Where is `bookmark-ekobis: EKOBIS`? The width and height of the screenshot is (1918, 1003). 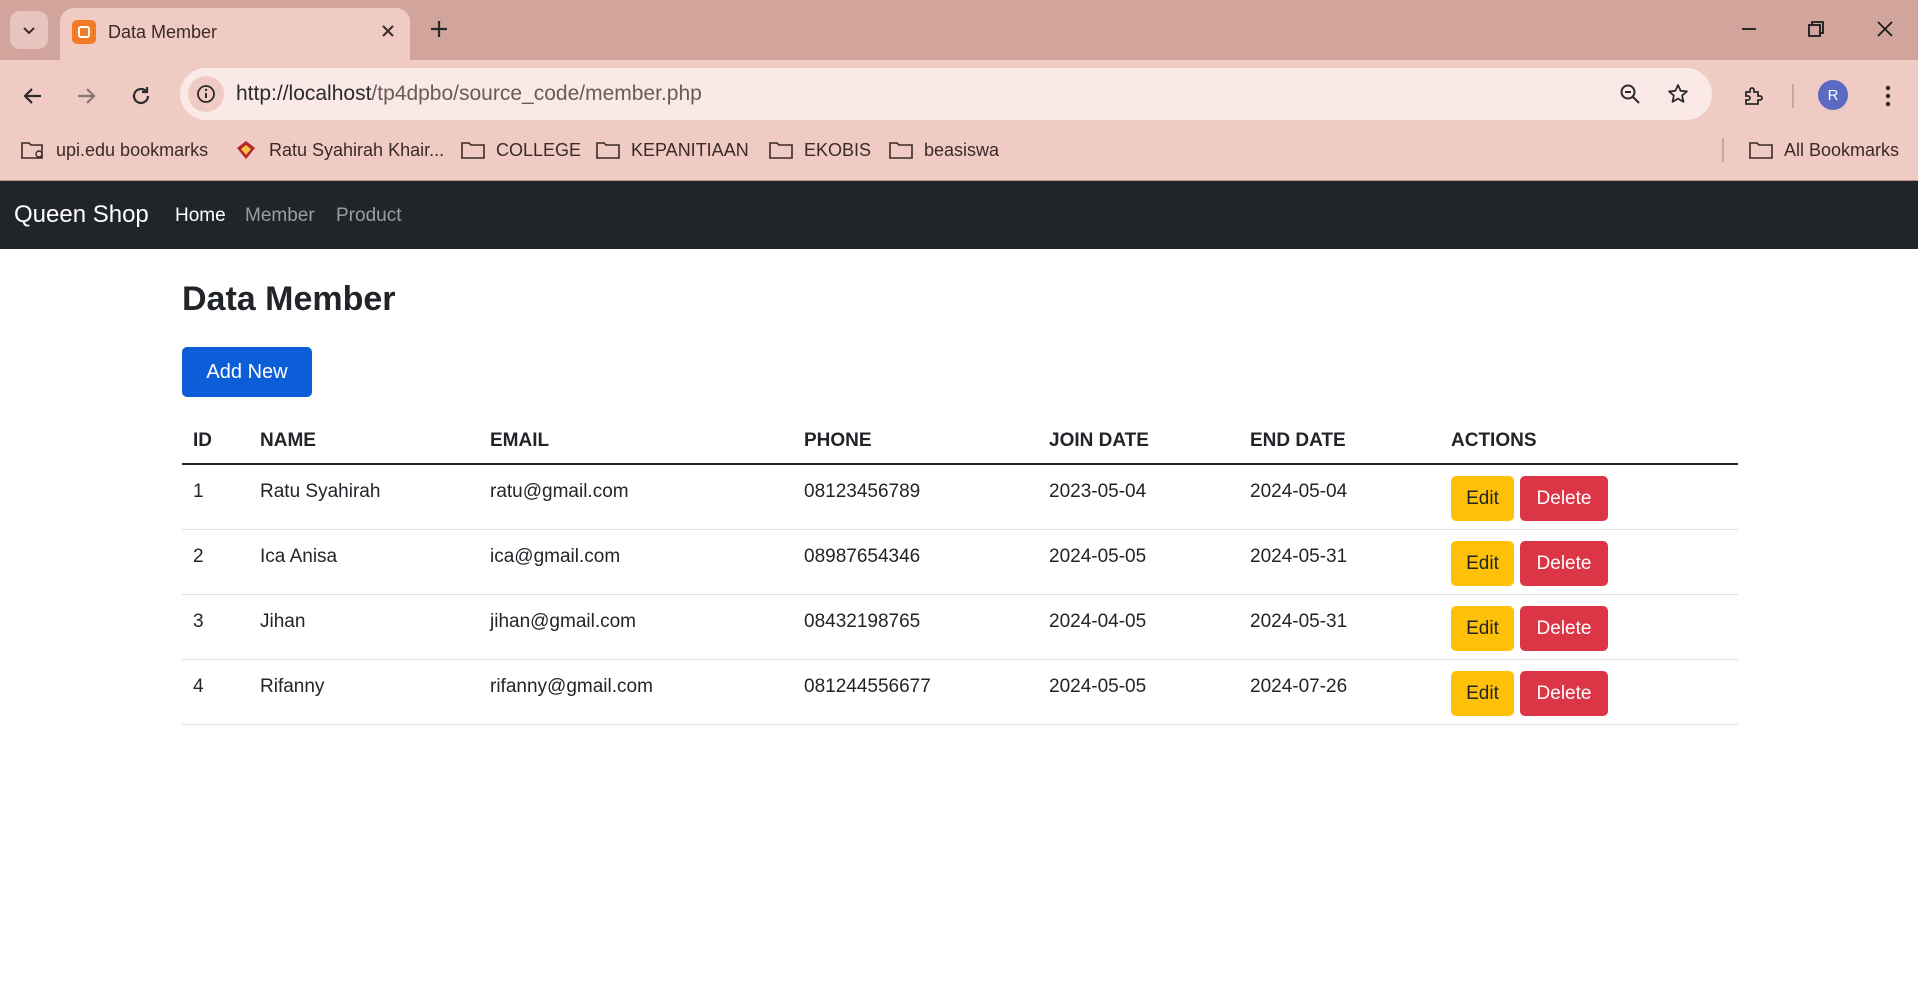 bookmark-ekobis: EKOBIS is located at coordinates (819, 150).